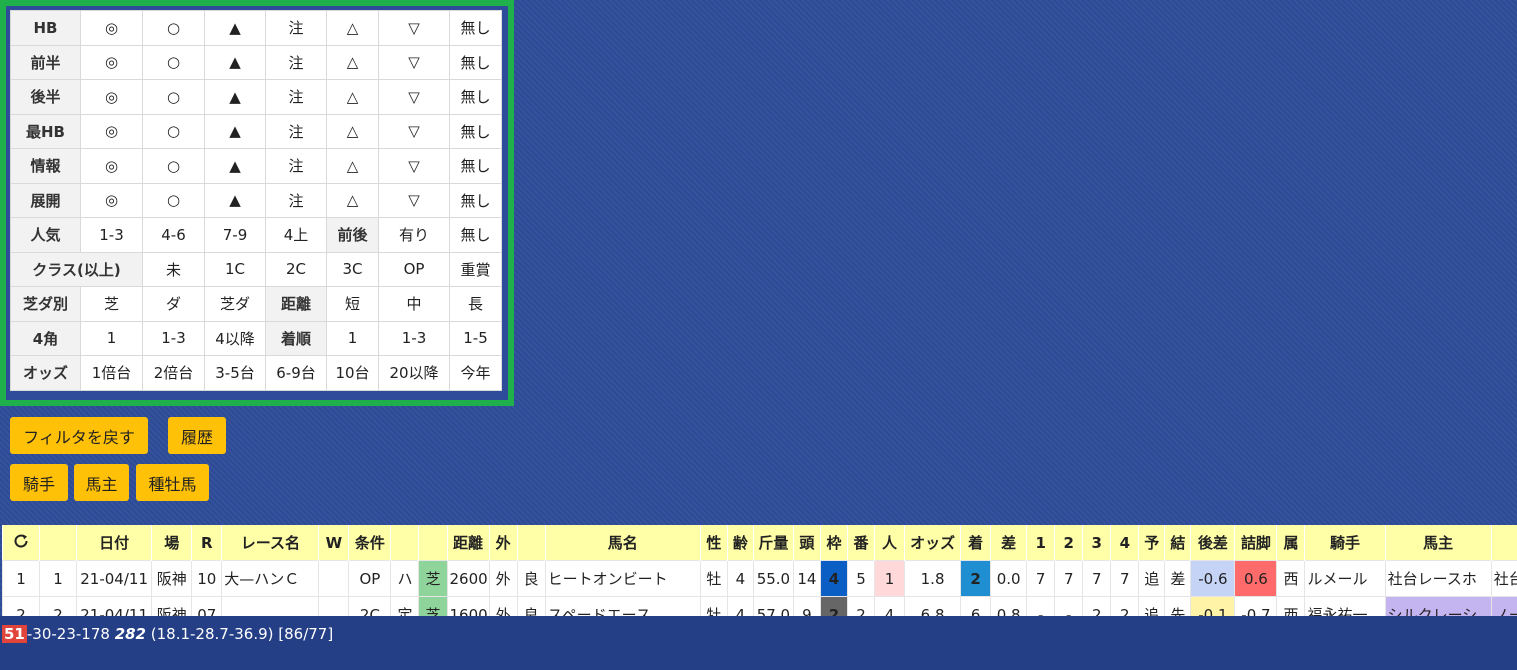 Image resolution: width=1517 pixels, height=670 pixels. I want to click on table-cell: ヒートオンビート, so click(622, 578).